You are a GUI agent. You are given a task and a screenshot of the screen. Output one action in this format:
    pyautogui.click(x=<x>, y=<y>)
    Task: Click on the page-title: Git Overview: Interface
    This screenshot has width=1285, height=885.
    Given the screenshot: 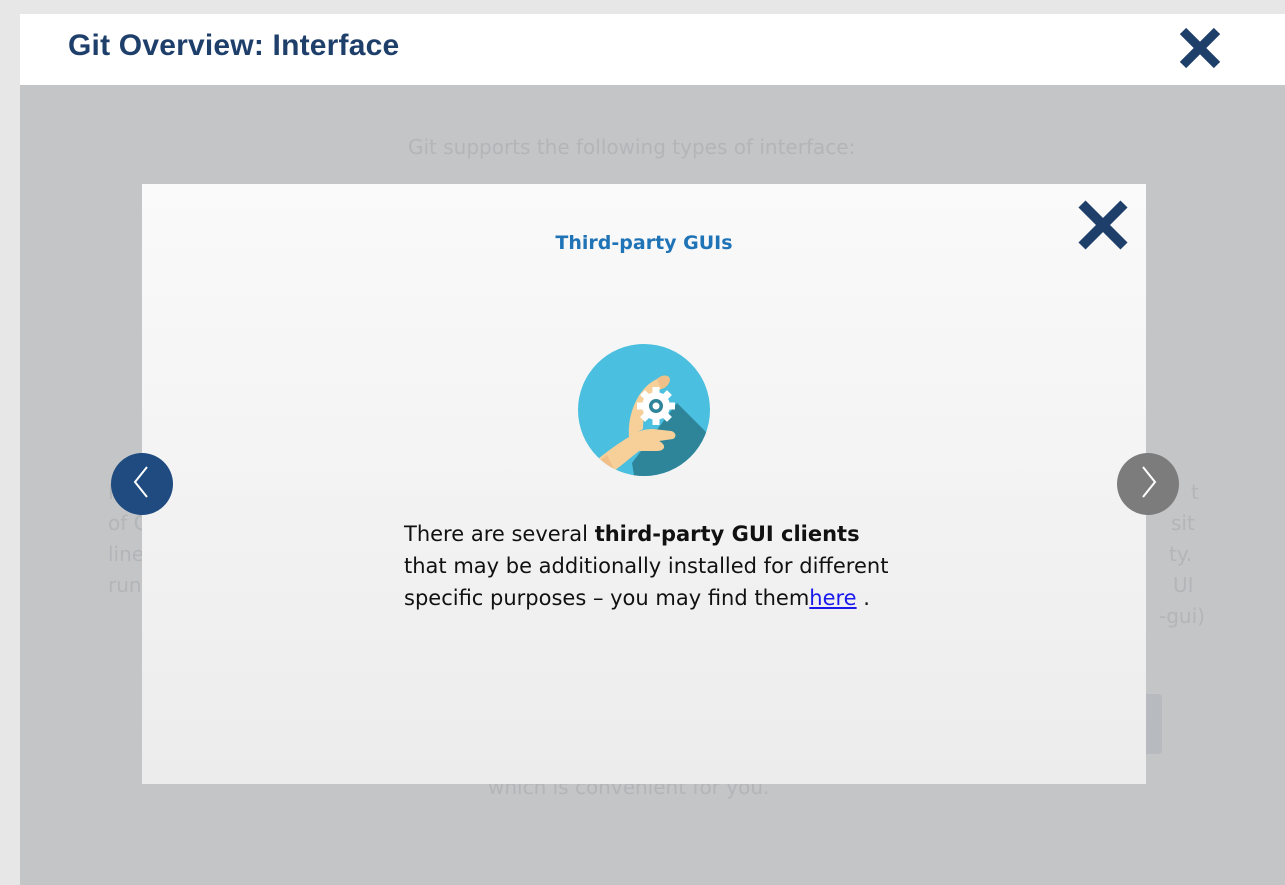 What is the action you would take?
    pyautogui.click(x=234, y=45)
    